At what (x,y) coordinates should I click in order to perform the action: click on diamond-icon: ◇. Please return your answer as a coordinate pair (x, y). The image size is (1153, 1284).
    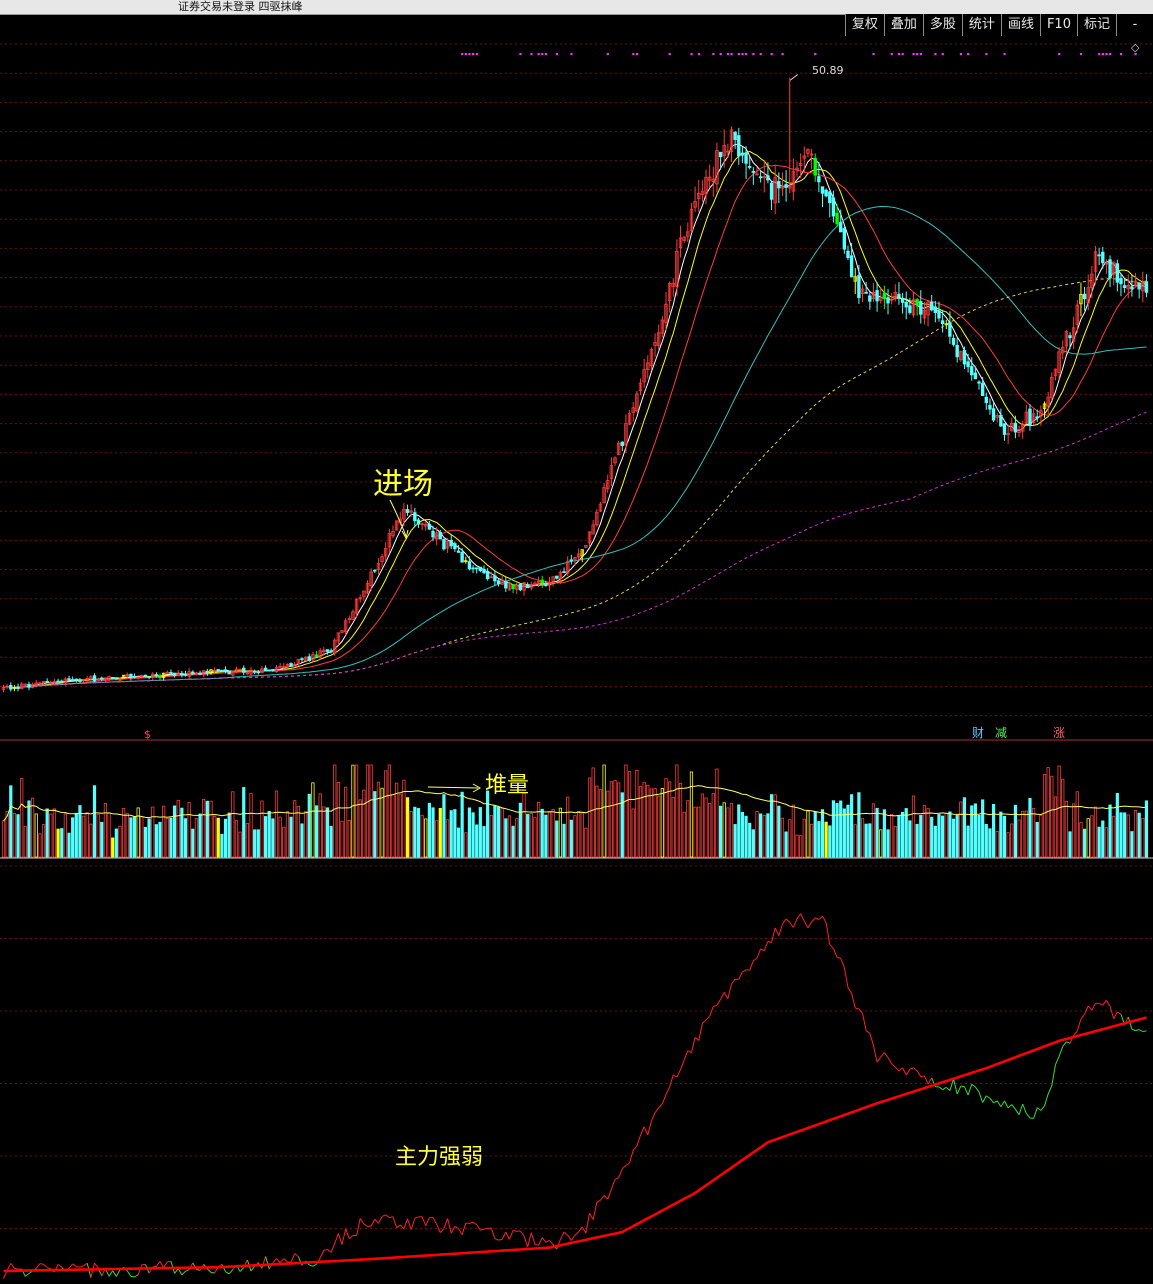
    Looking at the image, I should click on (1135, 47).